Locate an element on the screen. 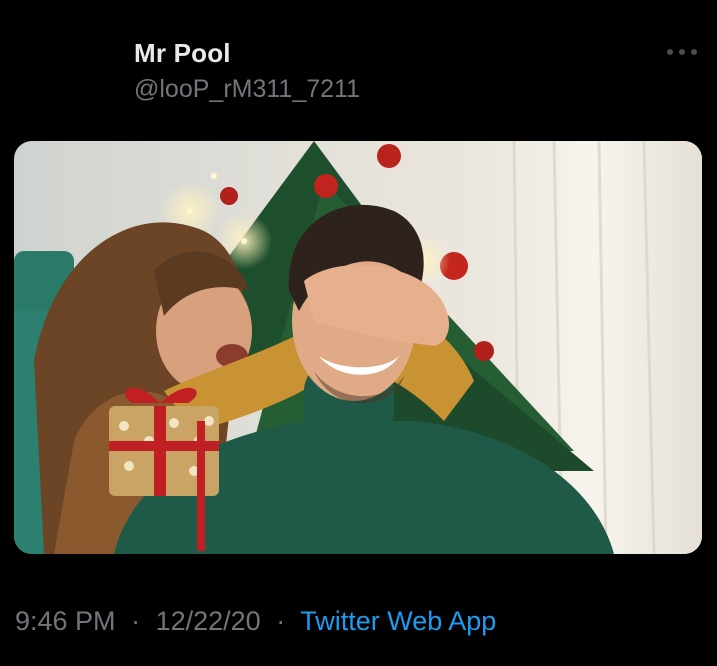 Image resolution: width=717 pixels, height=666 pixels. tweet-date: 12/22/20 is located at coordinates (208, 621).